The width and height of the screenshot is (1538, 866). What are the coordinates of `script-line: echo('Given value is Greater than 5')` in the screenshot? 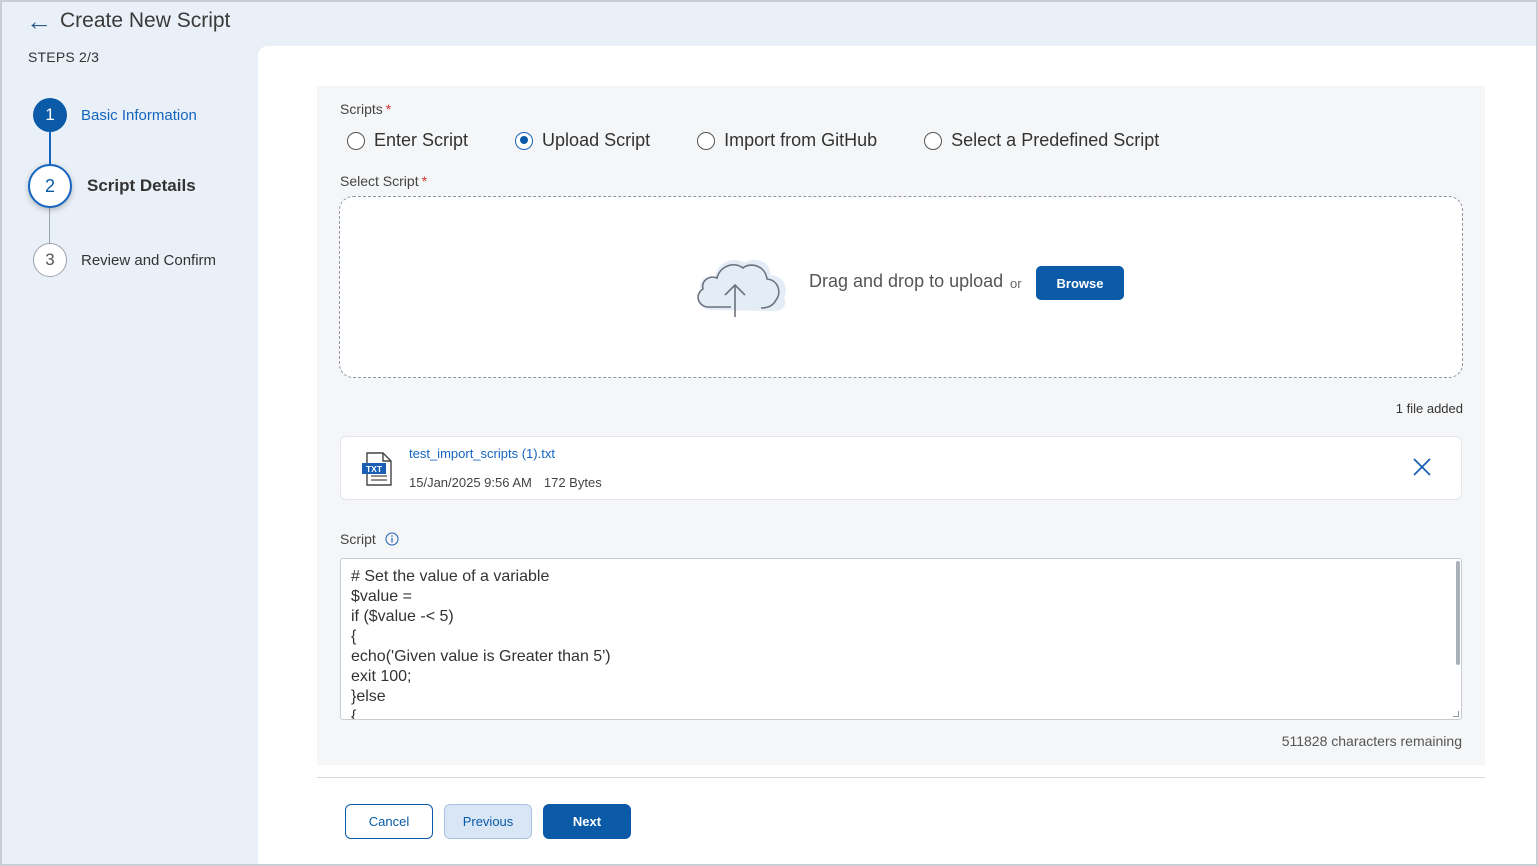 It's located at (481, 656).